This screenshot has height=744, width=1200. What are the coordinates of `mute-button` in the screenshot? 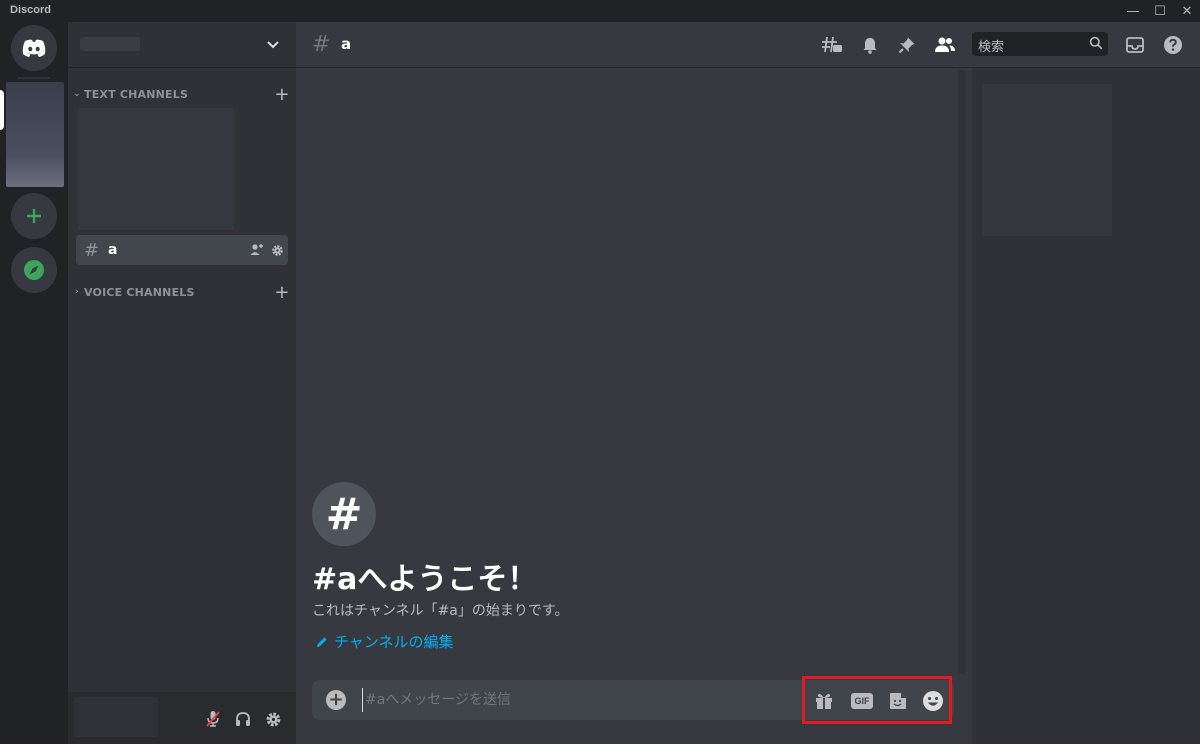 It's located at (213, 719).